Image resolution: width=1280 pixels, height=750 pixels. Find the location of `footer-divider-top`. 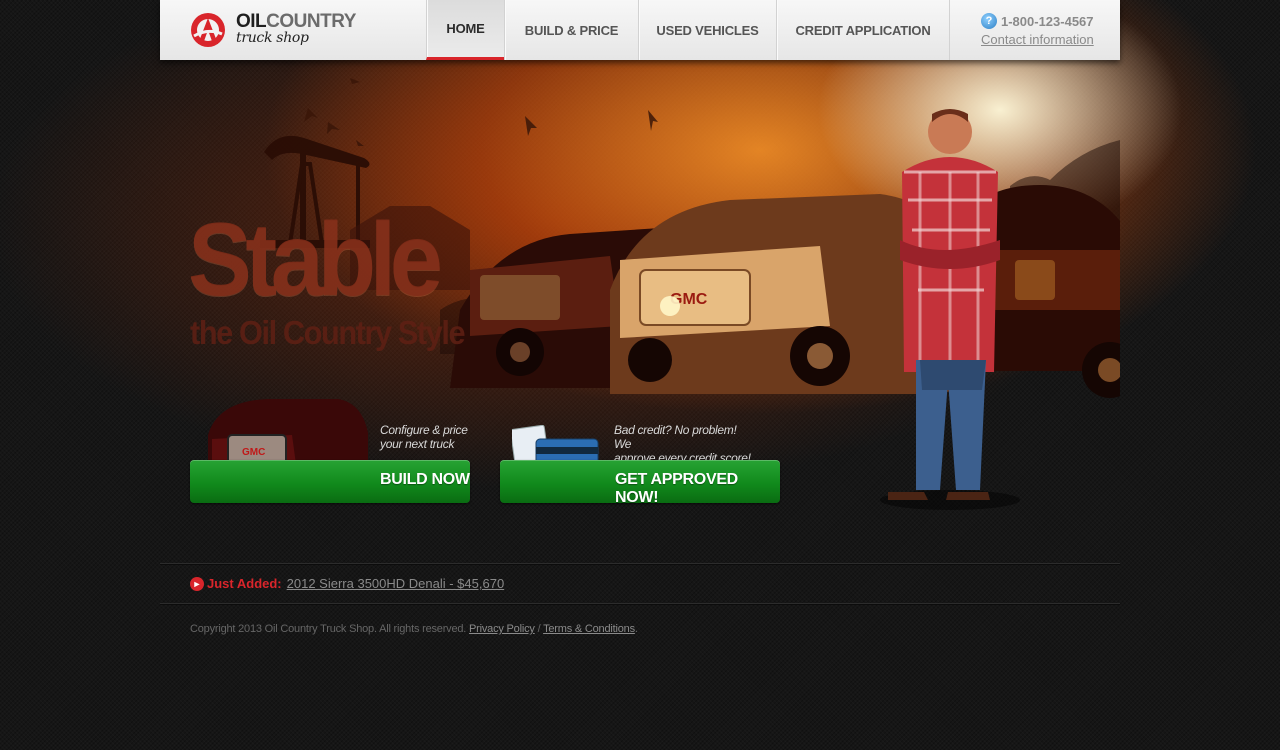

footer-divider-top is located at coordinates (640, 563).